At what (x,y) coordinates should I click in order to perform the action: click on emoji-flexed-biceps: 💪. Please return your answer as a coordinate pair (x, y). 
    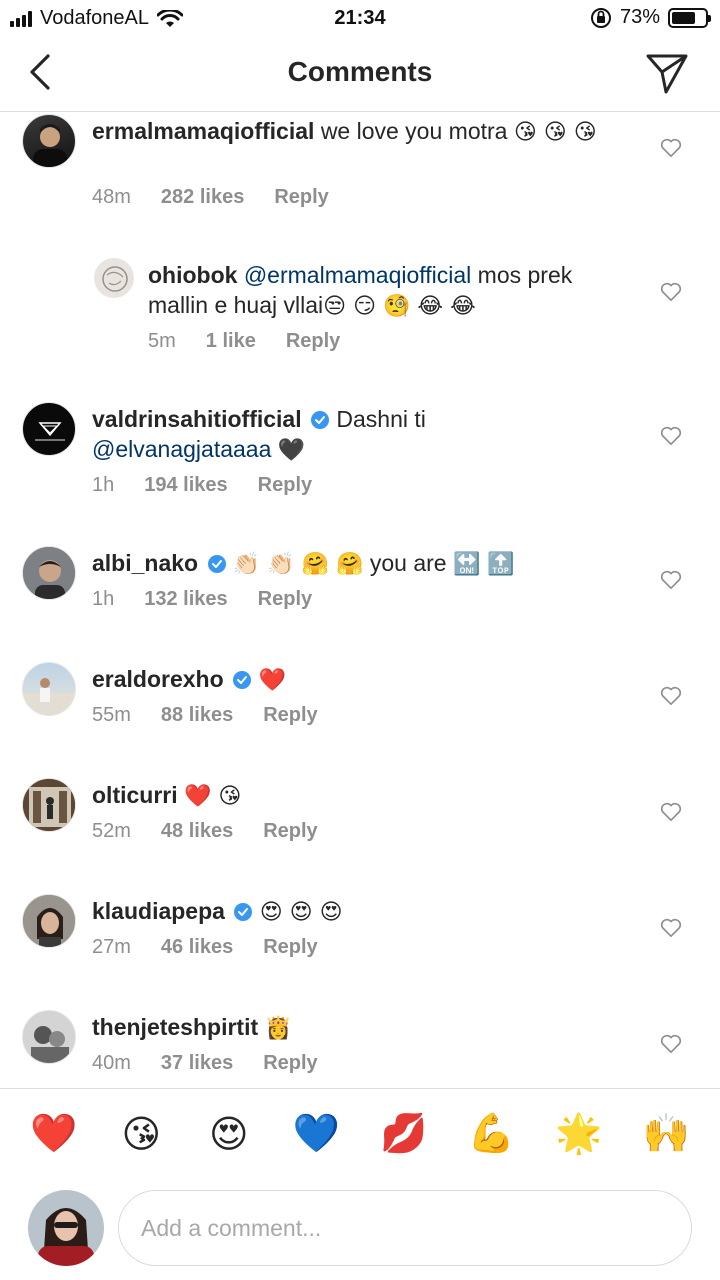
    Looking at the image, I should click on (491, 1134).